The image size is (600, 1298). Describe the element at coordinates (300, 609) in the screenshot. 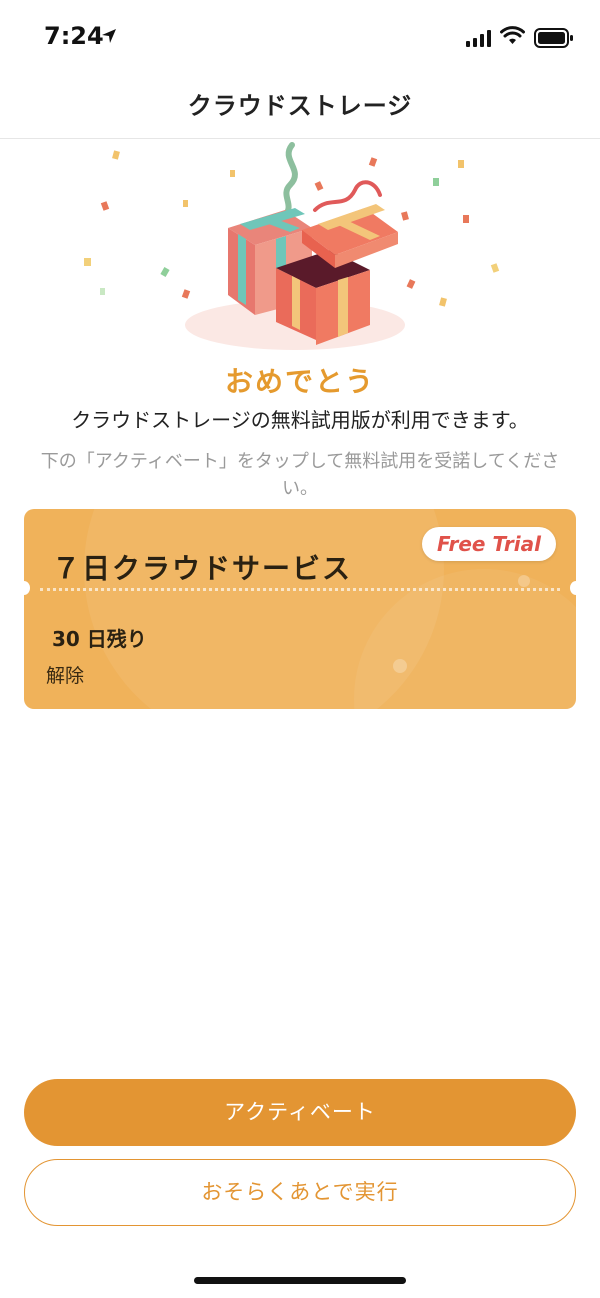

I see `trial-coupon-card: ７日クラウドサービス Free Trial 30 日残り 解除` at that location.